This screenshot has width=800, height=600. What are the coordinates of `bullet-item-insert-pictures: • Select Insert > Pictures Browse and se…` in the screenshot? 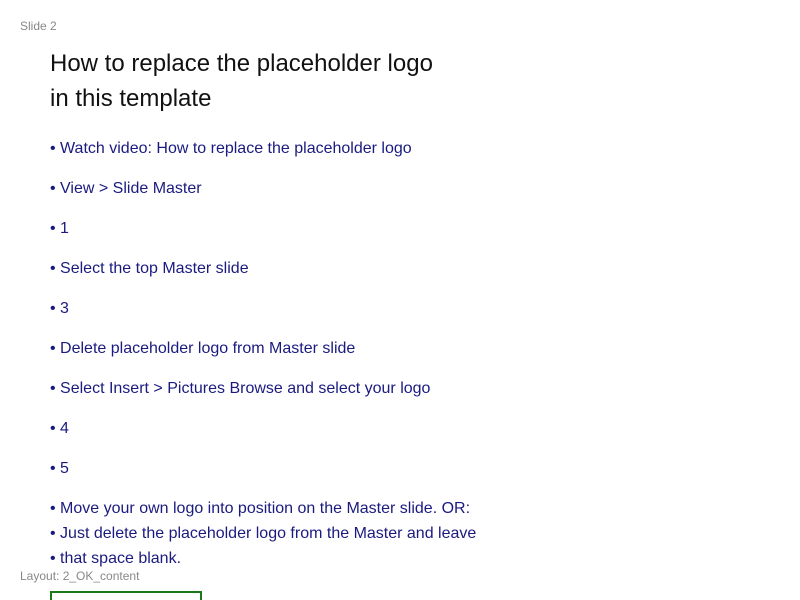 It's located at (240, 388).